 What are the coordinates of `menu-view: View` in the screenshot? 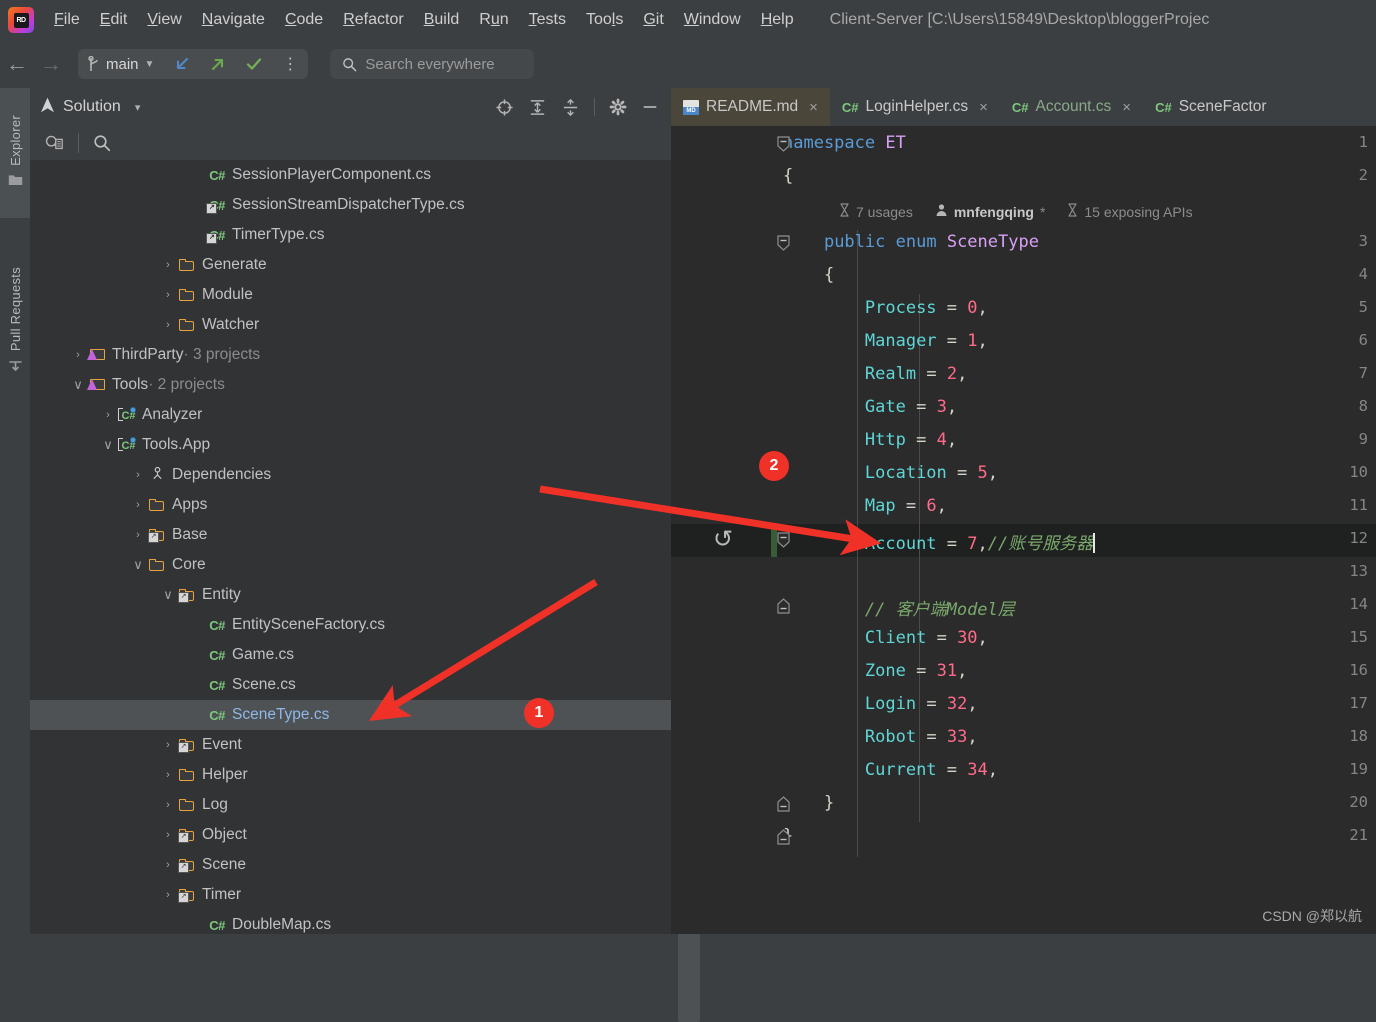 It's located at (164, 20).